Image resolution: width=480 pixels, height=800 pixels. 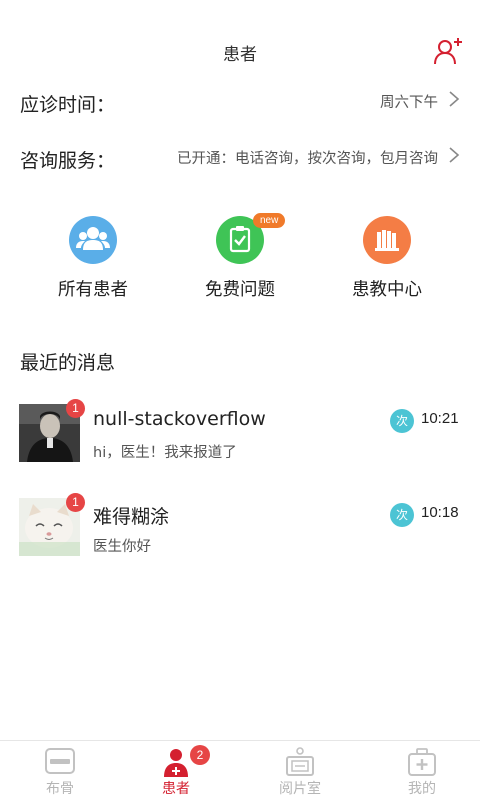 What do you see at coordinates (269, 220) in the screenshot?
I see `new-badge: new` at bounding box center [269, 220].